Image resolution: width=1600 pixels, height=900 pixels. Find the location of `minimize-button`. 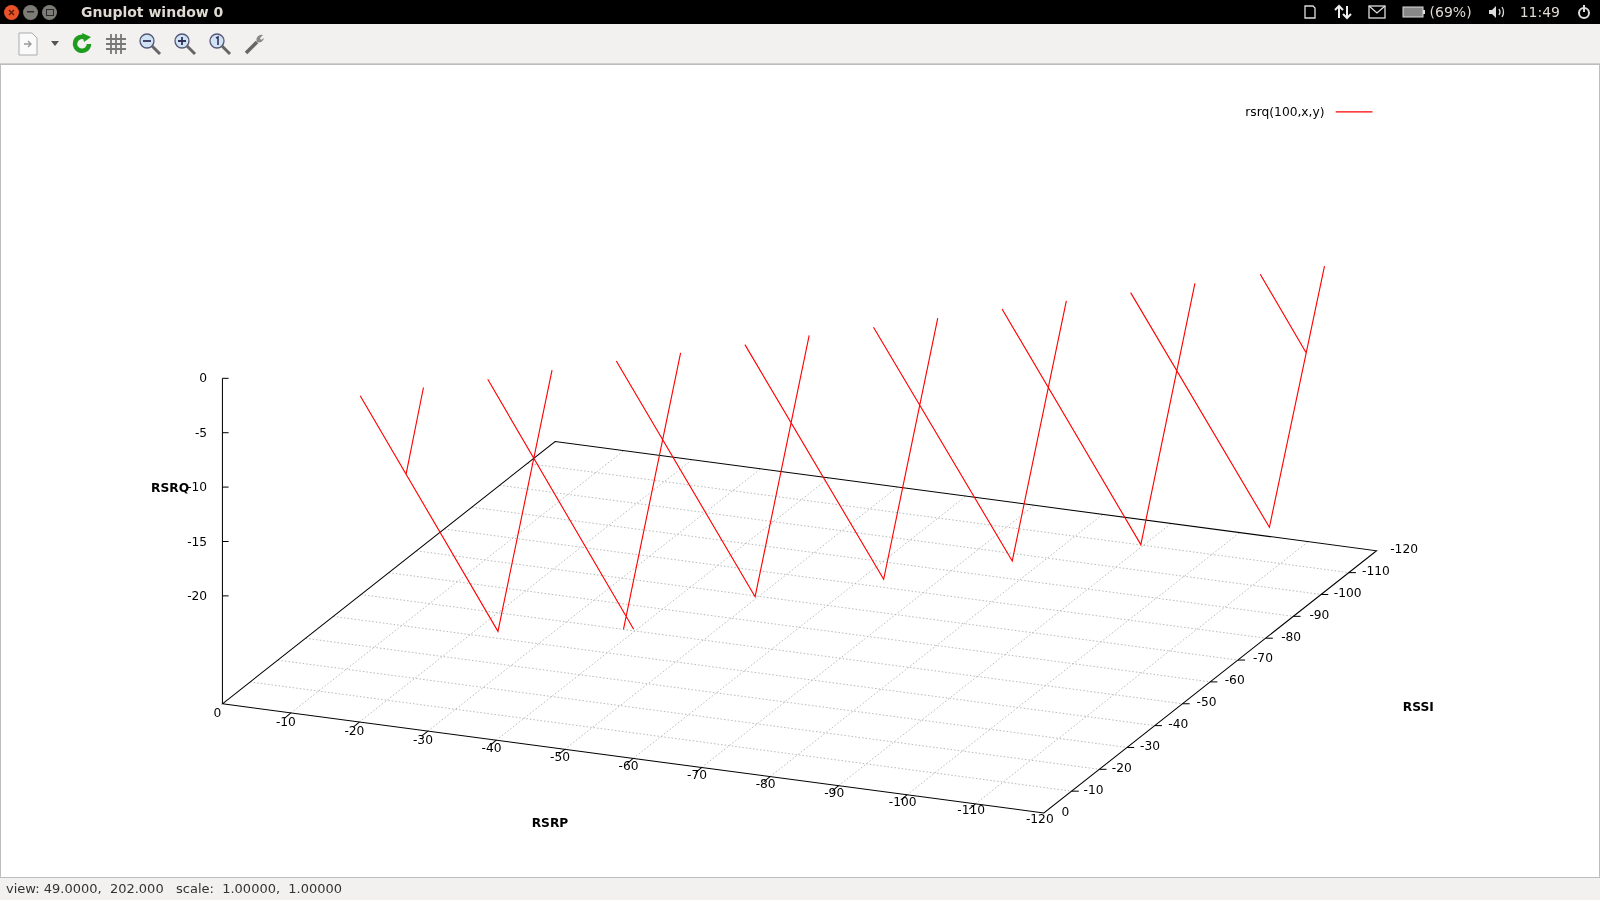

minimize-button is located at coordinates (30, 12).